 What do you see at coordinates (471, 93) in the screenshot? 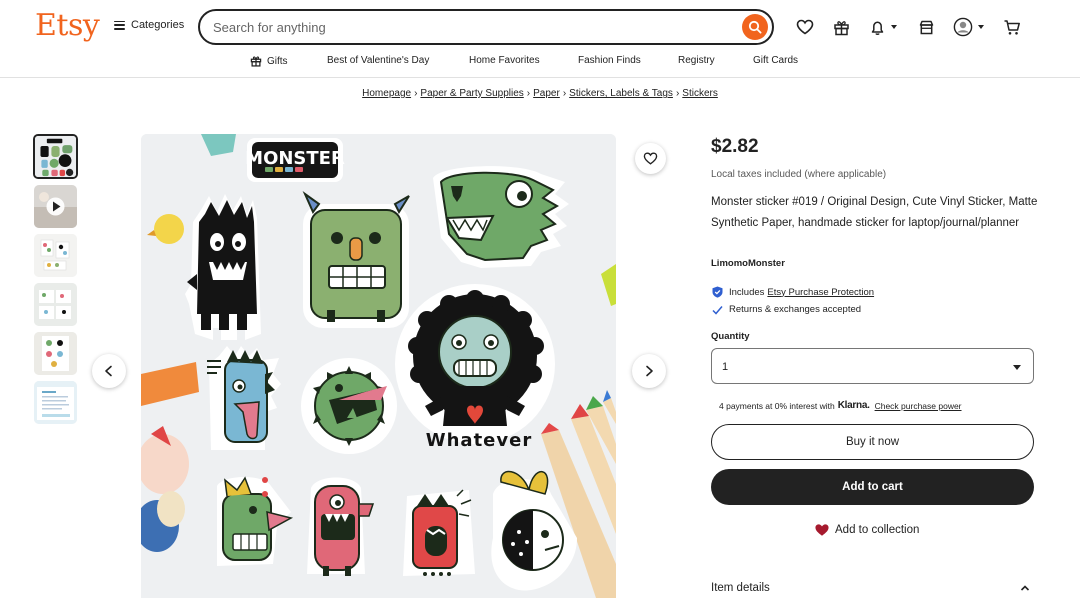
I see `breadcrumb-paper-party: Paper & Party Supplies` at bounding box center [471, 93].